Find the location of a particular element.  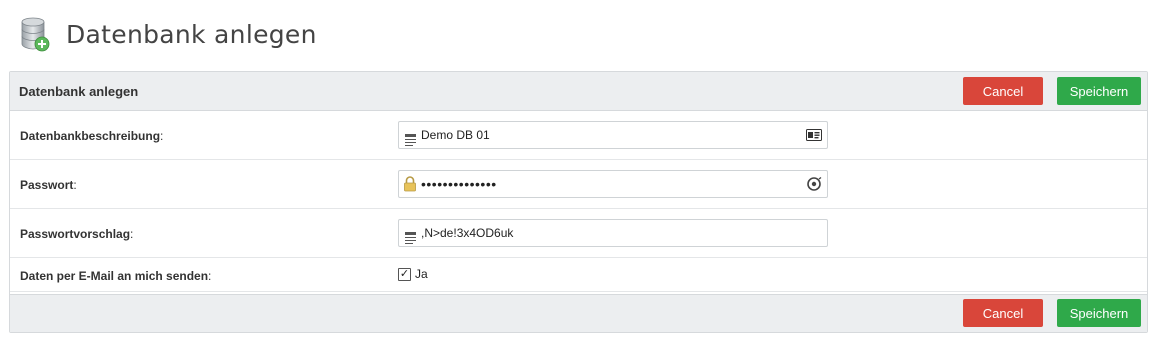

email-checkbox-group: ✓ Ja is located at coordinates (413, 274).